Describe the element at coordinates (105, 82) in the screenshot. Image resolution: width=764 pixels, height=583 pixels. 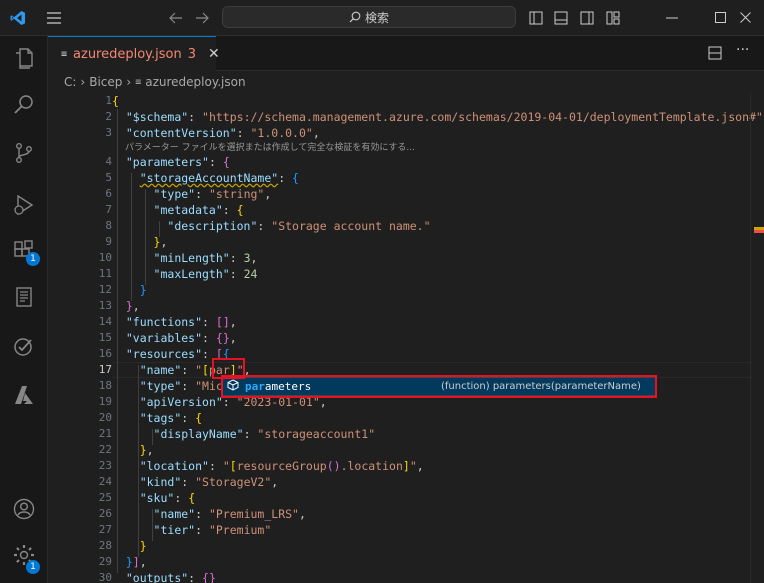
I see `breadcrumb-folder: Bicep` at that location.